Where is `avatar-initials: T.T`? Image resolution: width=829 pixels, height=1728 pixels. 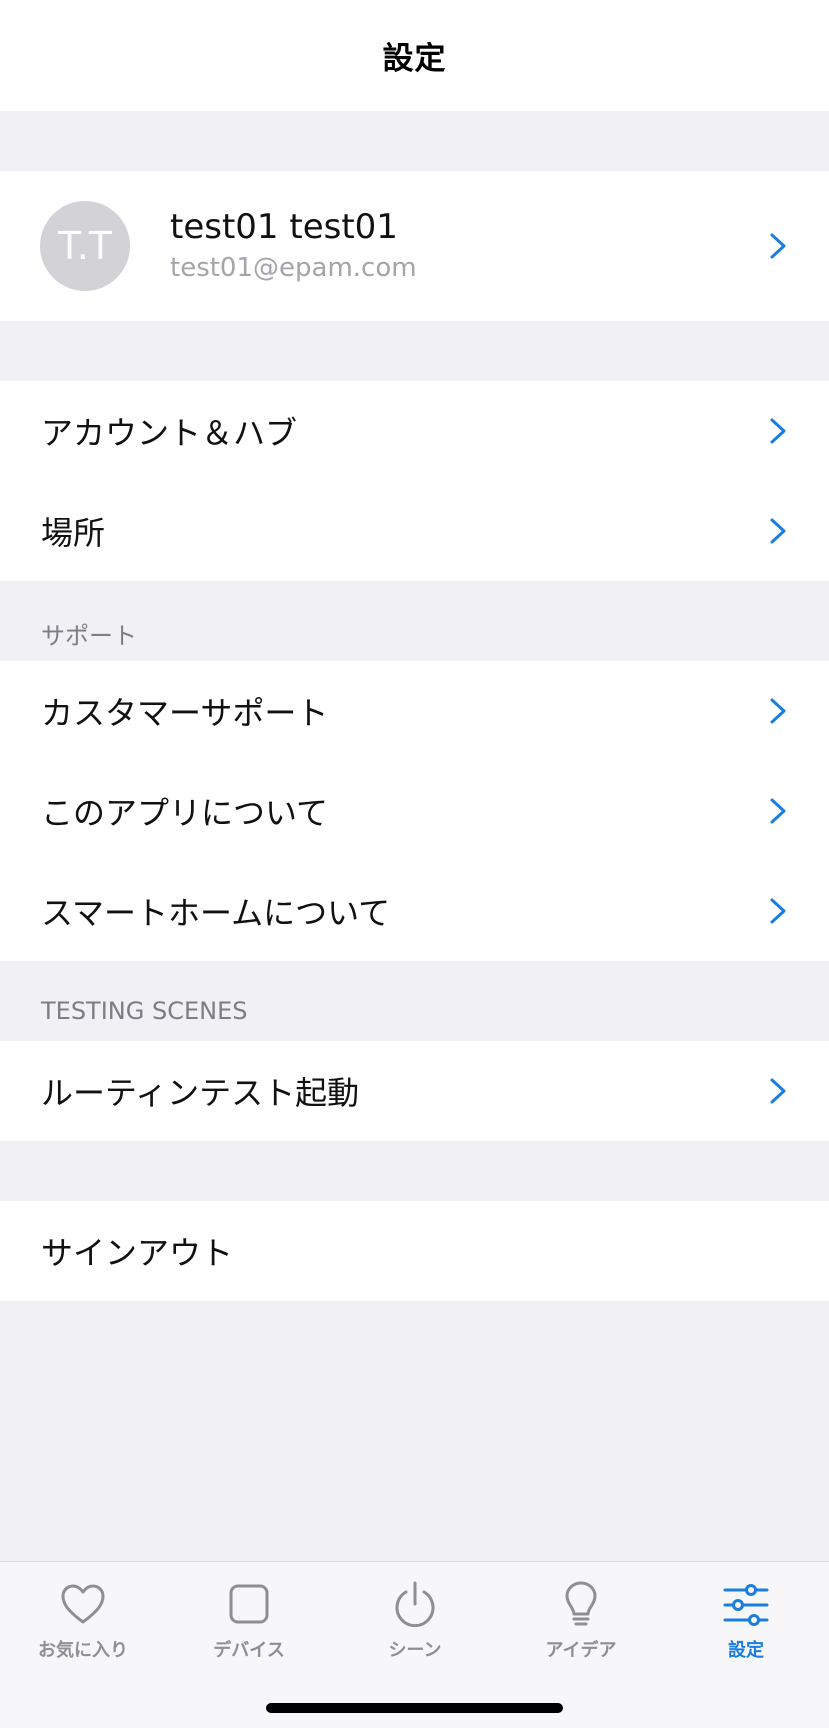 avatar-initials: T.T is located at coordinates (85, 246).